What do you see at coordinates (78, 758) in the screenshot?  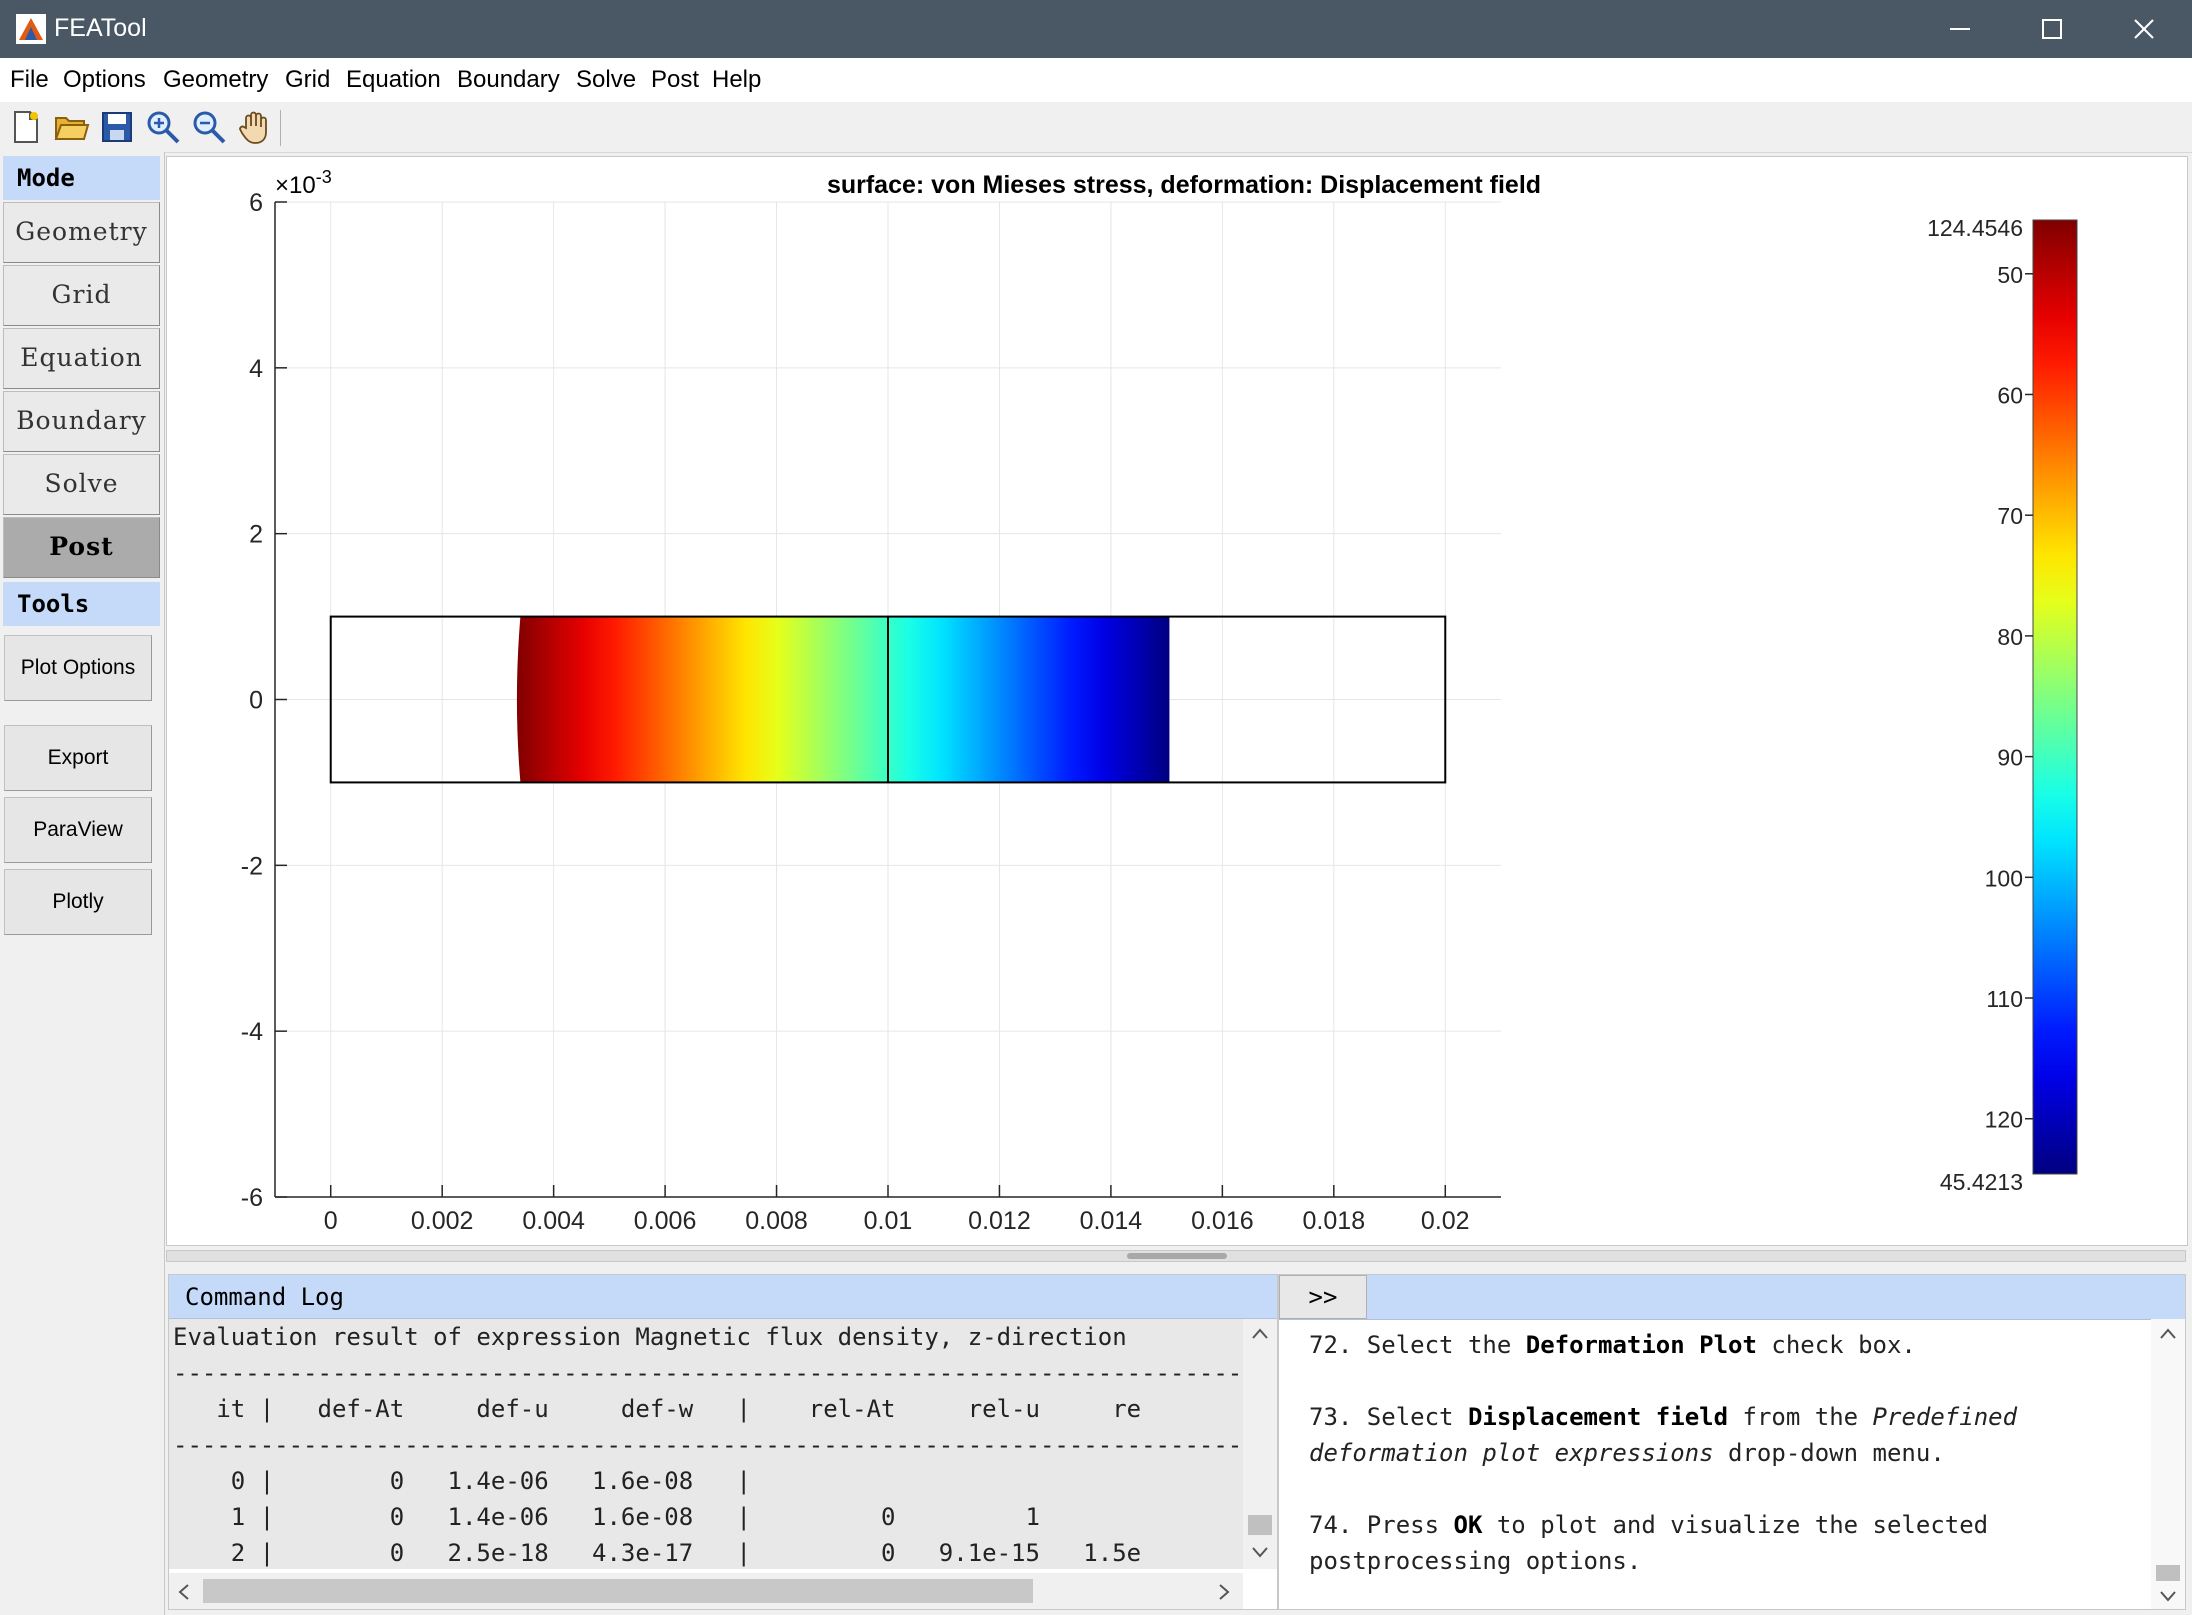 I see `export-button: Export` at bounding box center [78, 758].